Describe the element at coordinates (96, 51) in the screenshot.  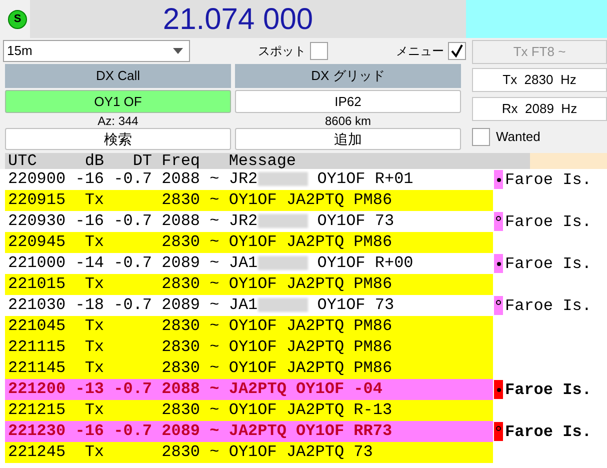
I see `band-select: 15m` at that location.